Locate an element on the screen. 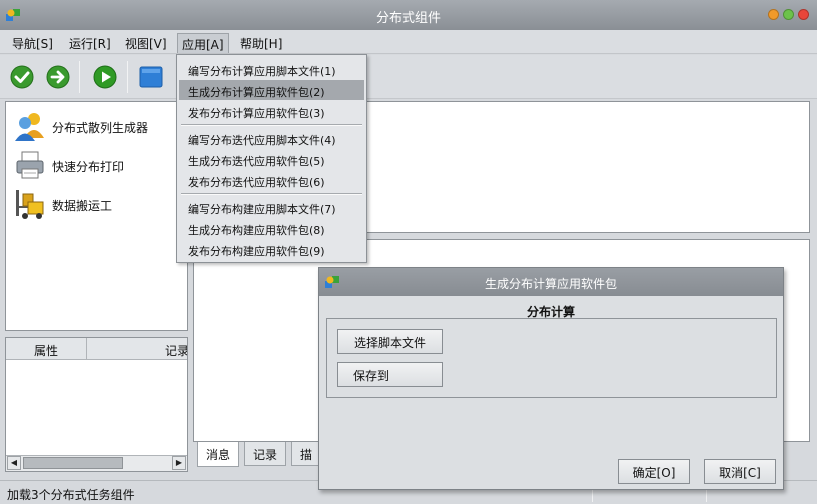 This screenshot has width=817, height=504. status-text: 加载3个分布式任务组件 is located at coordinates (71, 495).